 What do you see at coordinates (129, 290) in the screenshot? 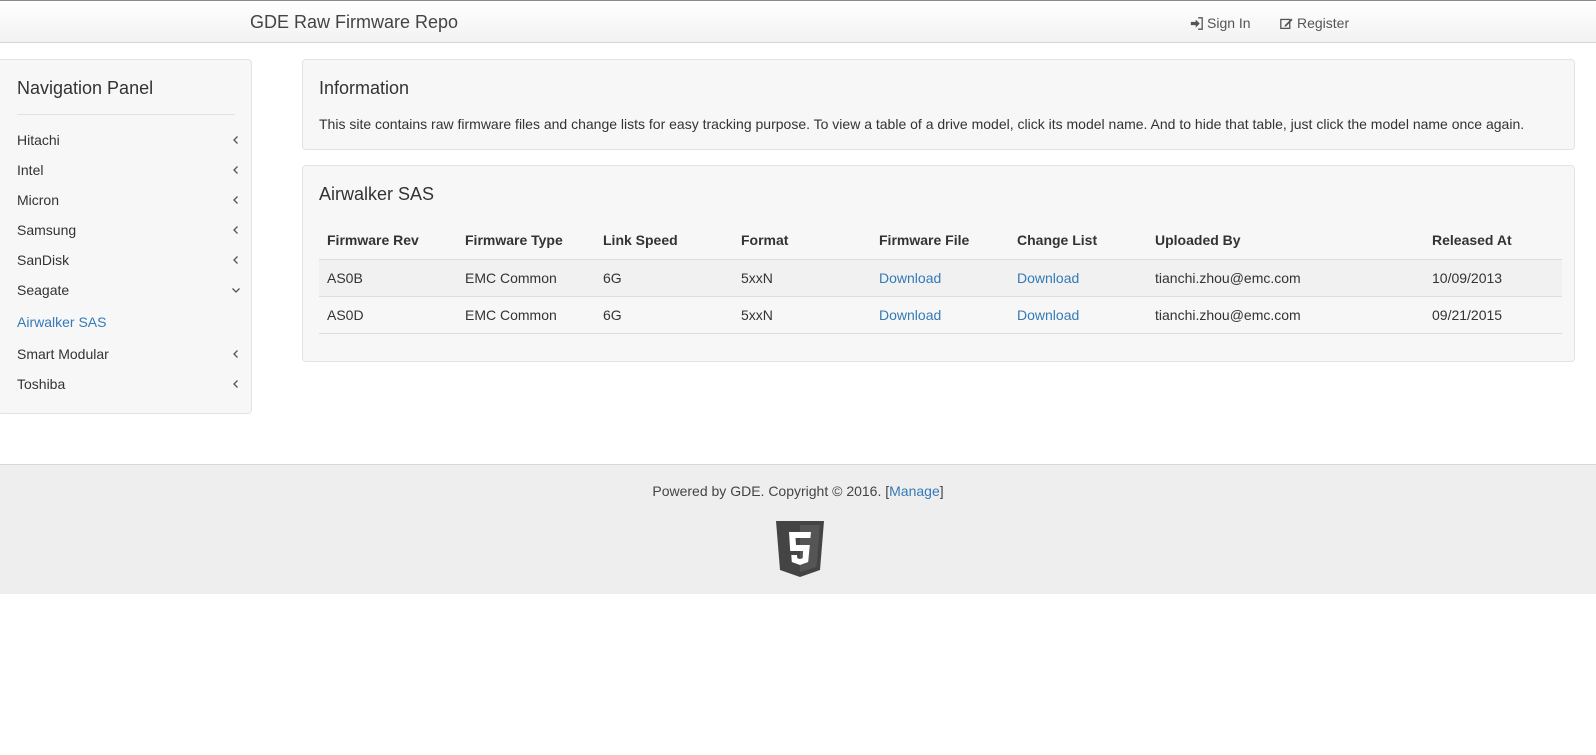
I see `sidebar-item-seagate: Seagate` at bounding box center [129, 290].